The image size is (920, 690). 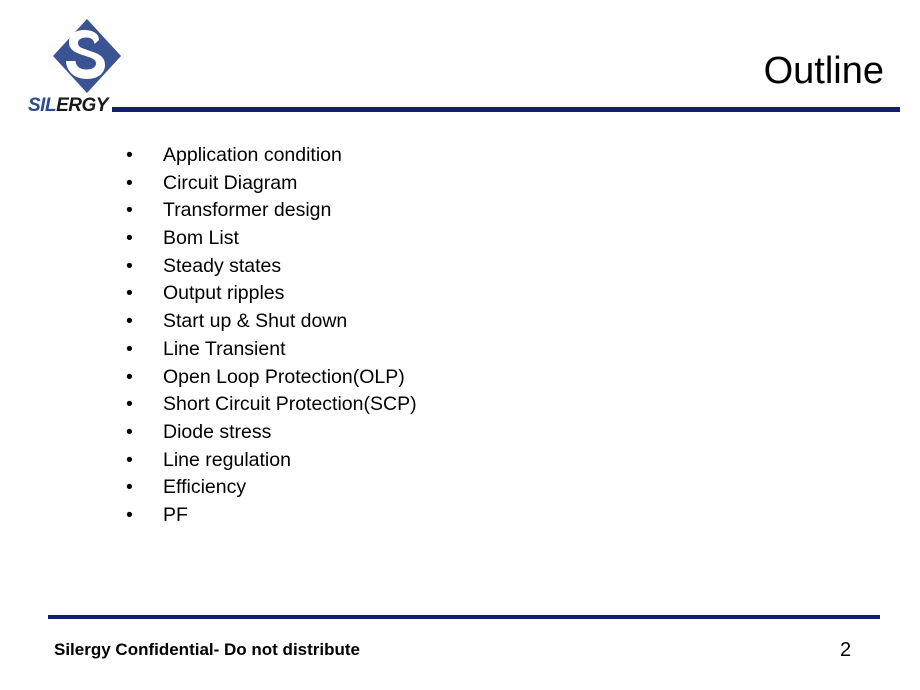 I want to click on list-item: • Efficiency, so click(x=446, y=488).